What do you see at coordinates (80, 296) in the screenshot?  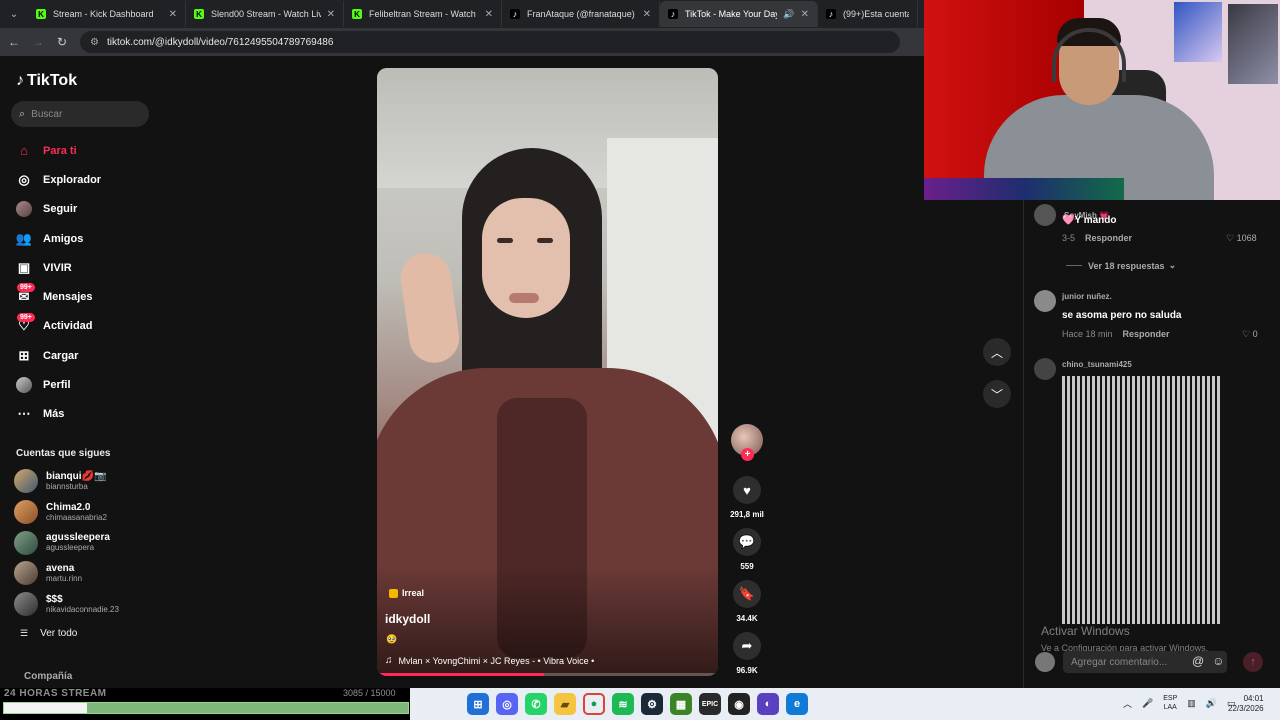 I see `sidebar-item-mensajes: ✉ 99+ Mensajes` at bounding box center [80, 296].